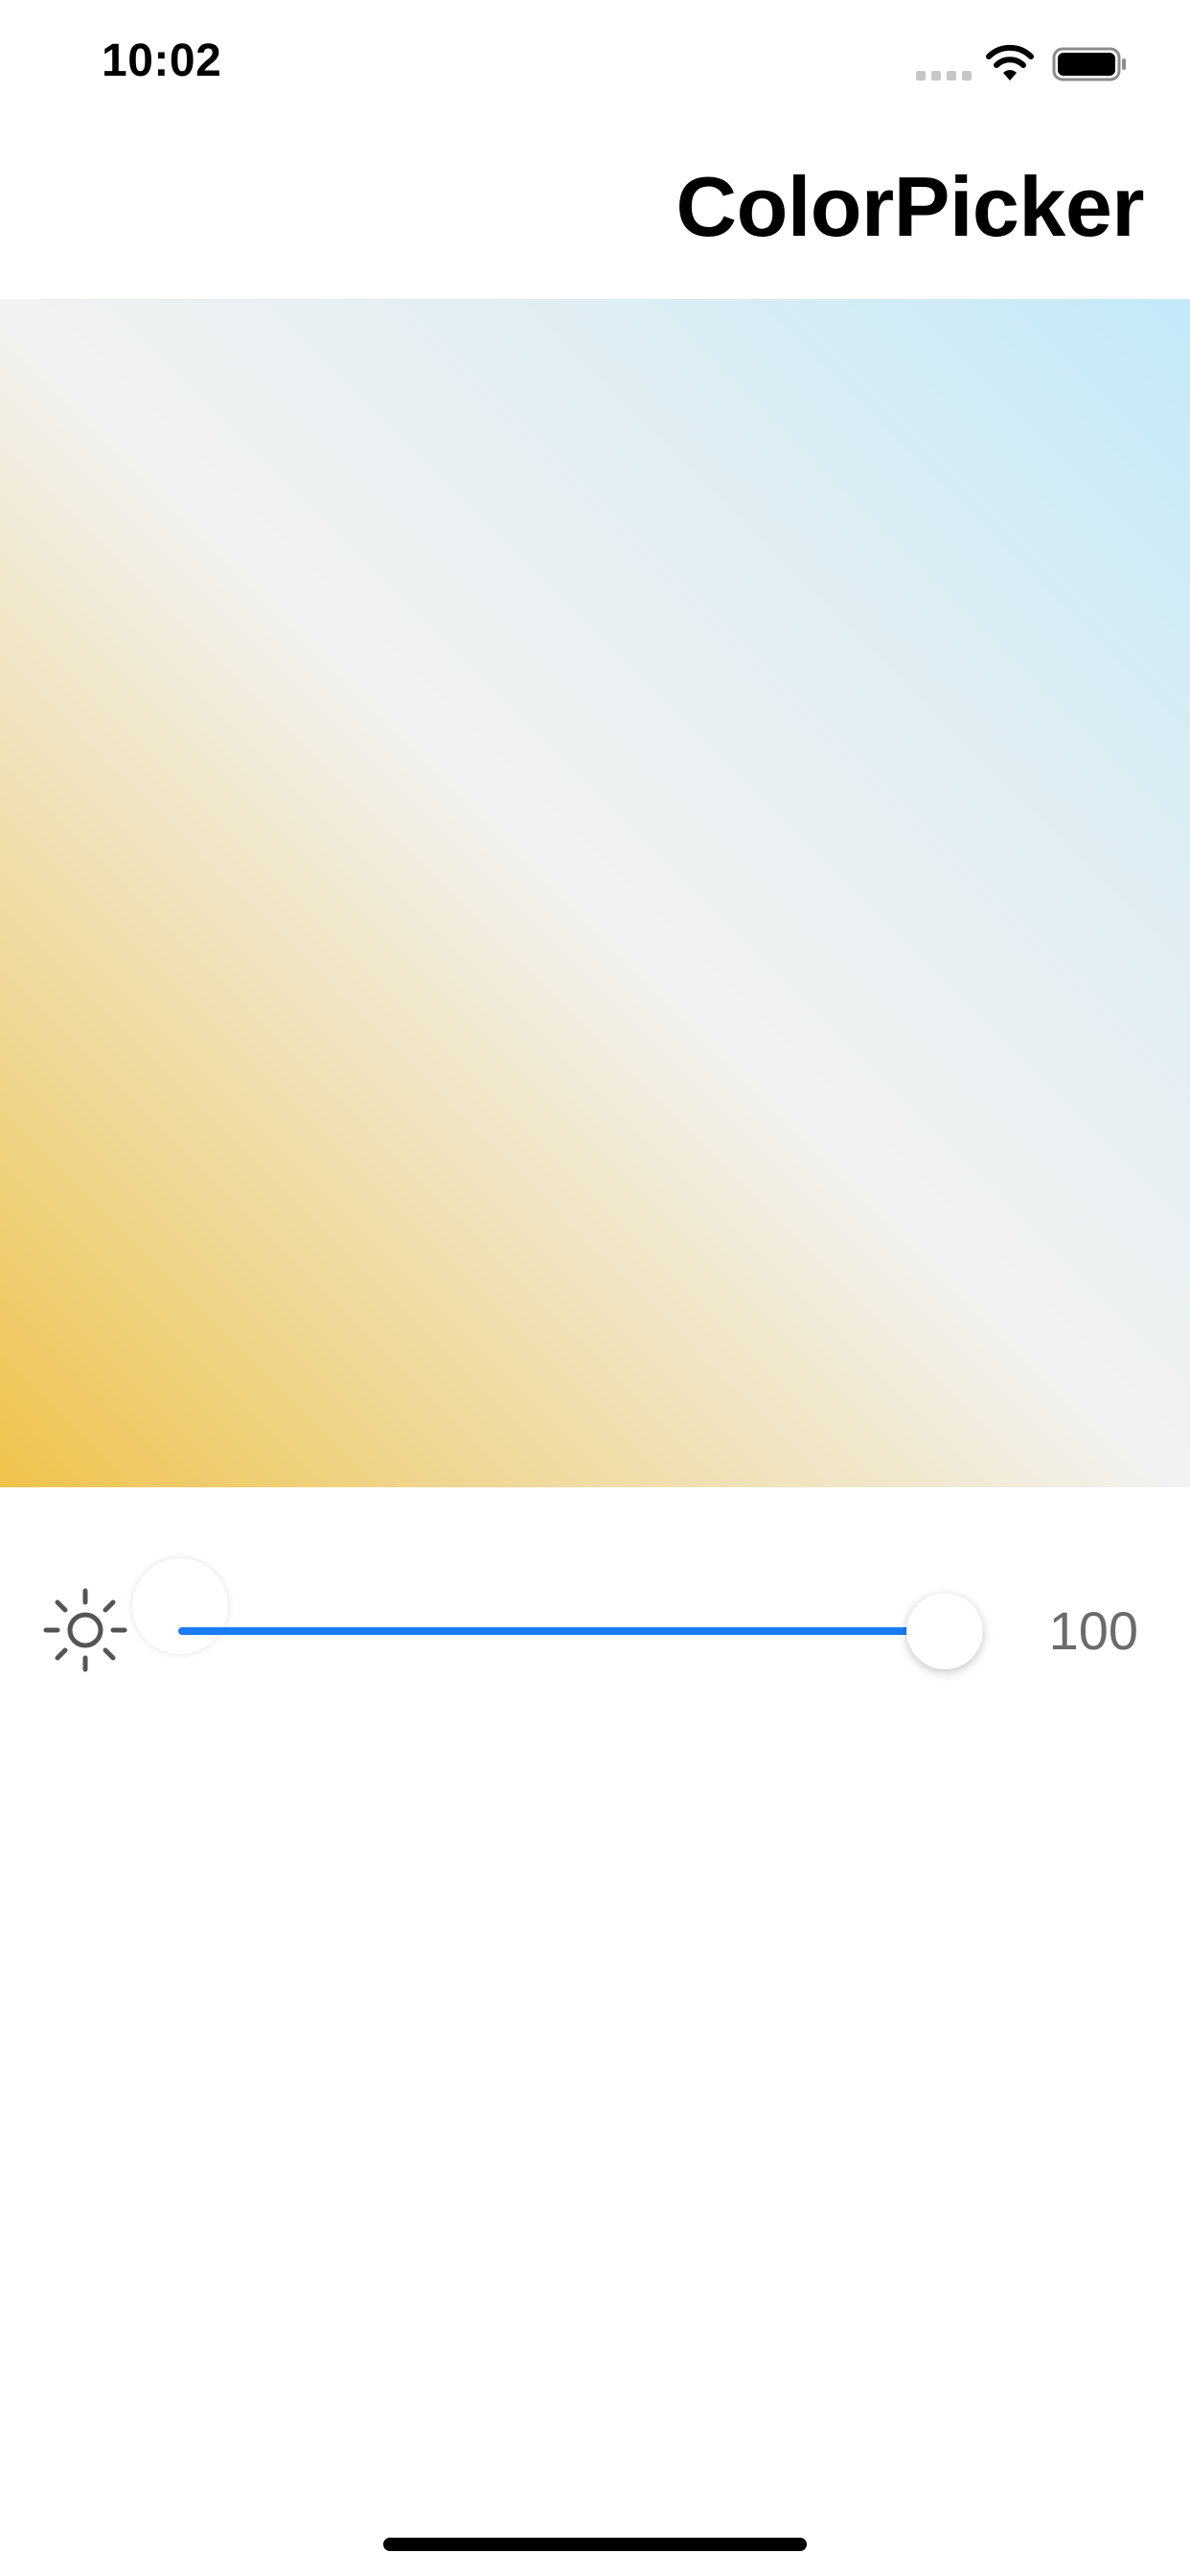  I want to click on brightness-slider-track, so click(561, 1631).